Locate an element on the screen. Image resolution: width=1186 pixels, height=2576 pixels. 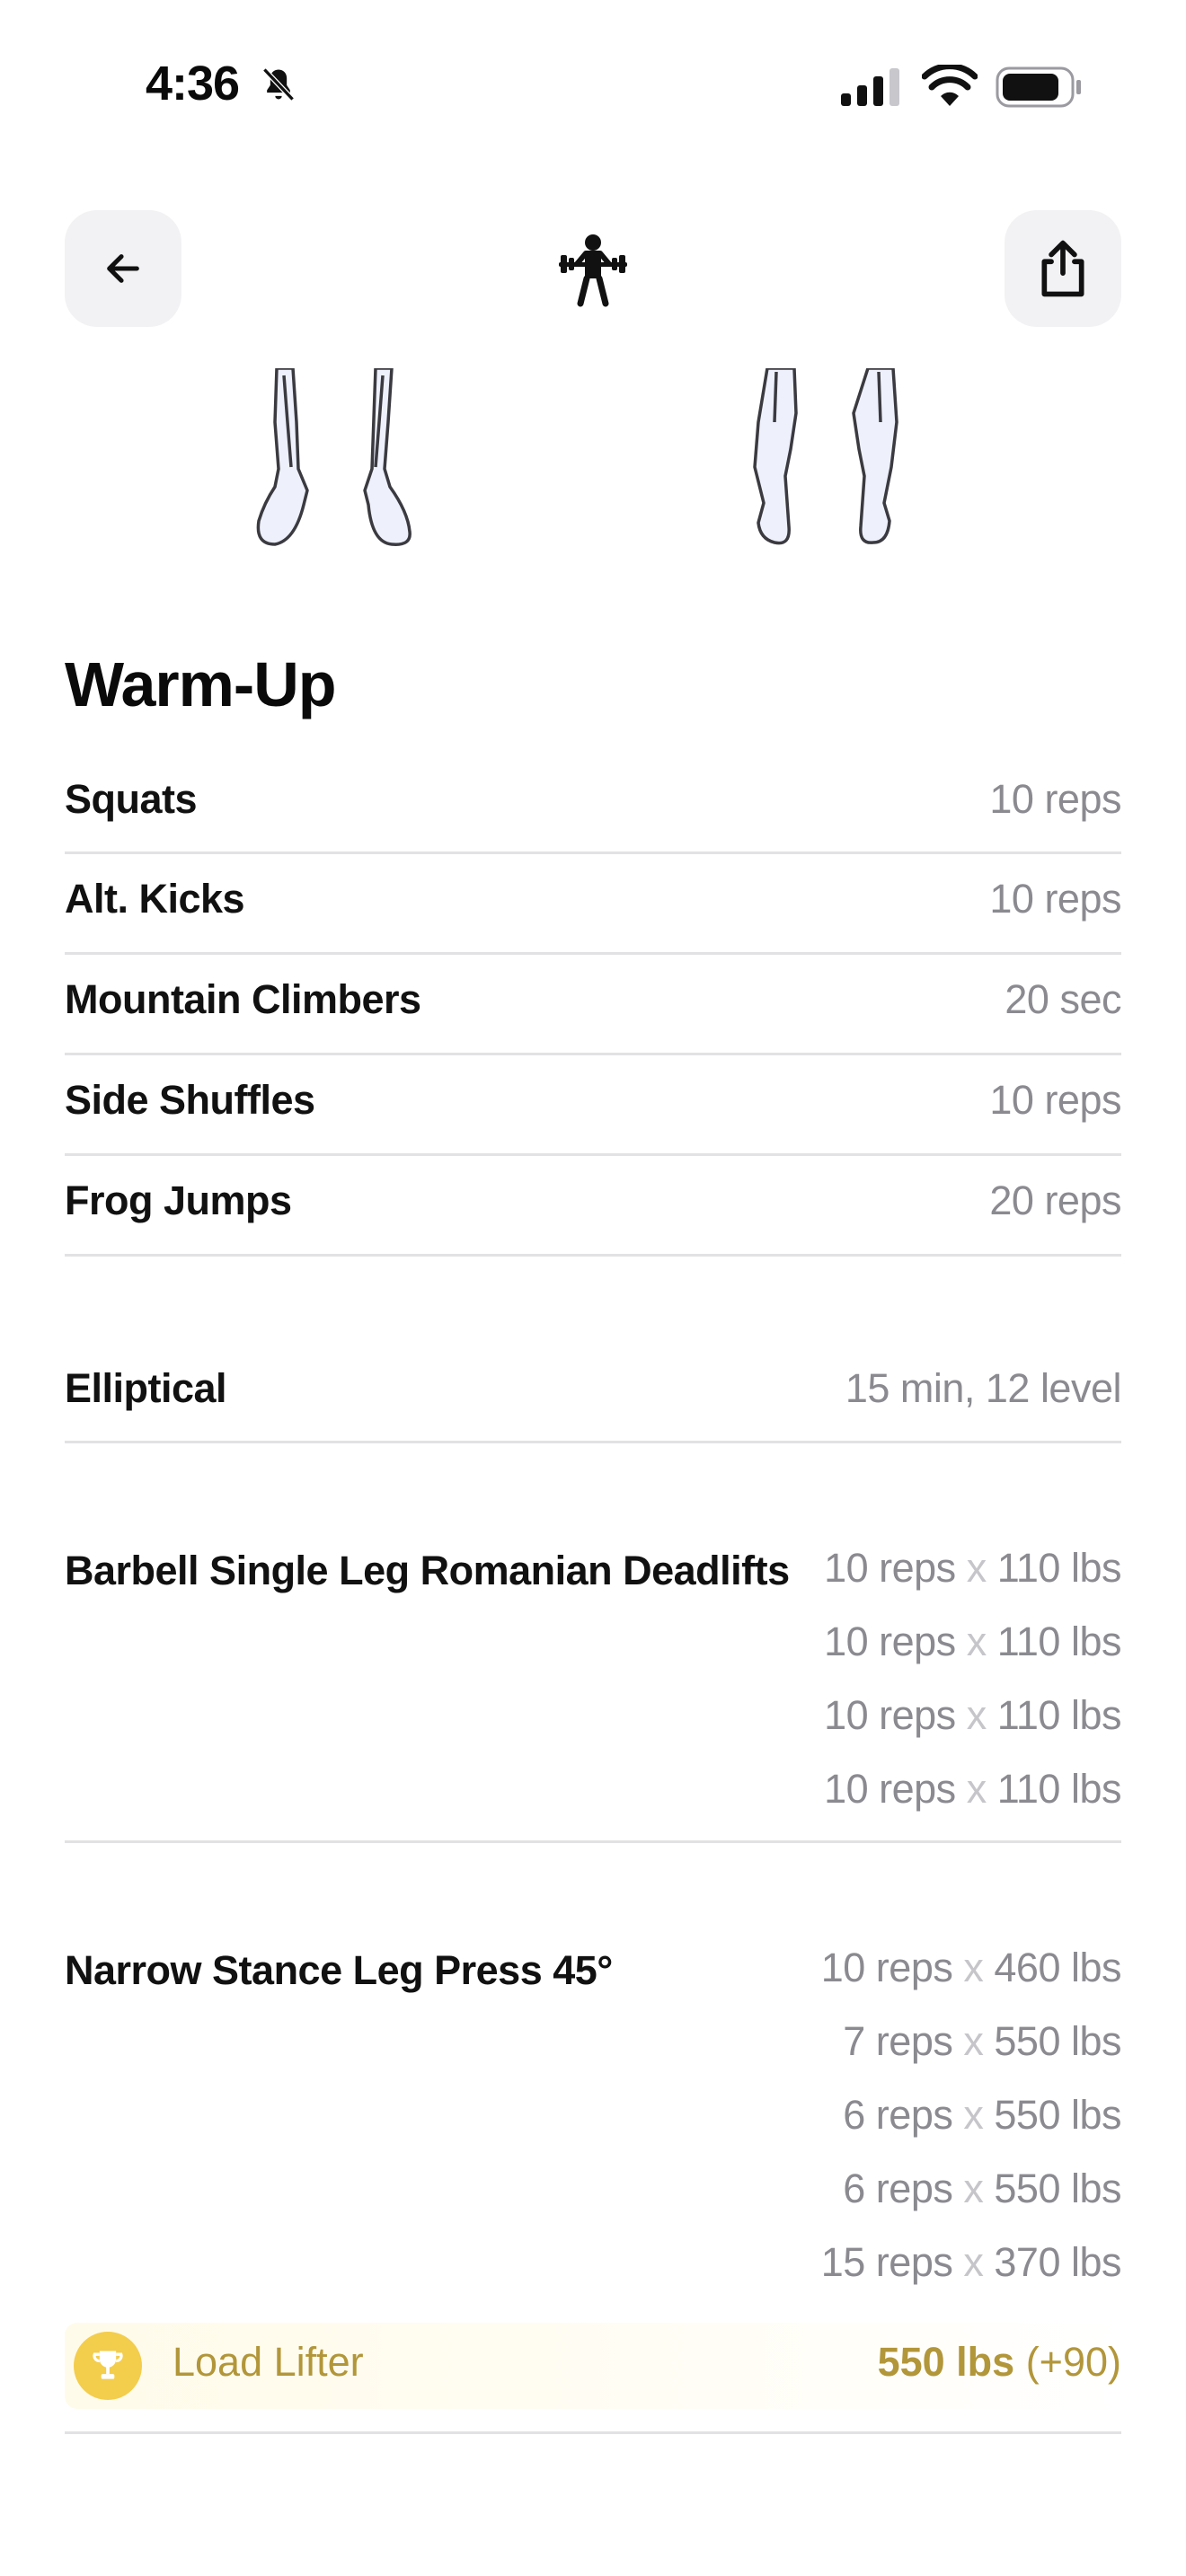
battery-icon is located at coordinates (1038, 87).